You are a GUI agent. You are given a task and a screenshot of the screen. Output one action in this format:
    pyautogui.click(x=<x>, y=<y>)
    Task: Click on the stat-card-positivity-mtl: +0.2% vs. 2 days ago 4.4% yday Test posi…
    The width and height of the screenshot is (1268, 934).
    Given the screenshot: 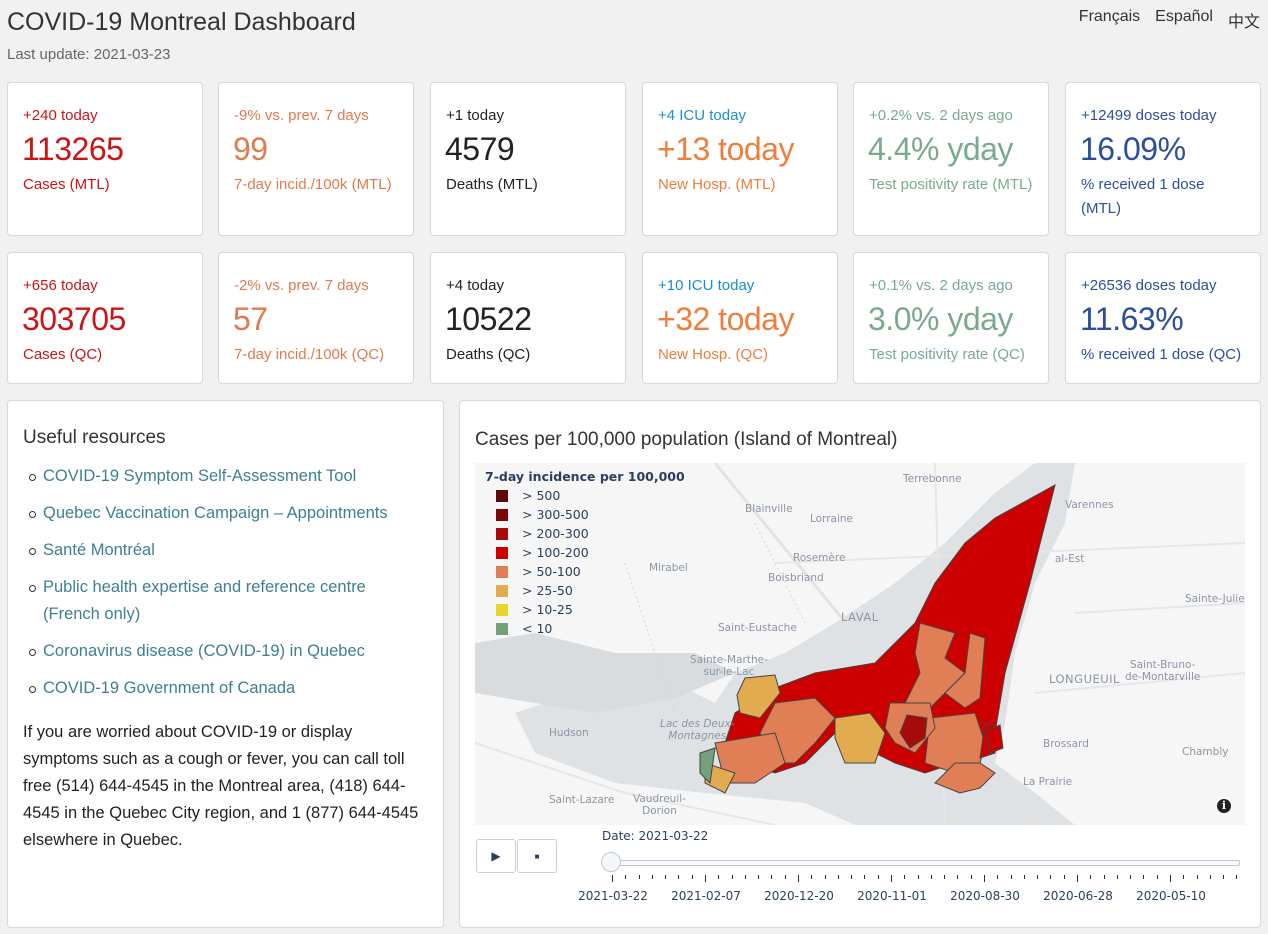 What is the action you would take?
    pyautogui.click(x=951, y=159)
    